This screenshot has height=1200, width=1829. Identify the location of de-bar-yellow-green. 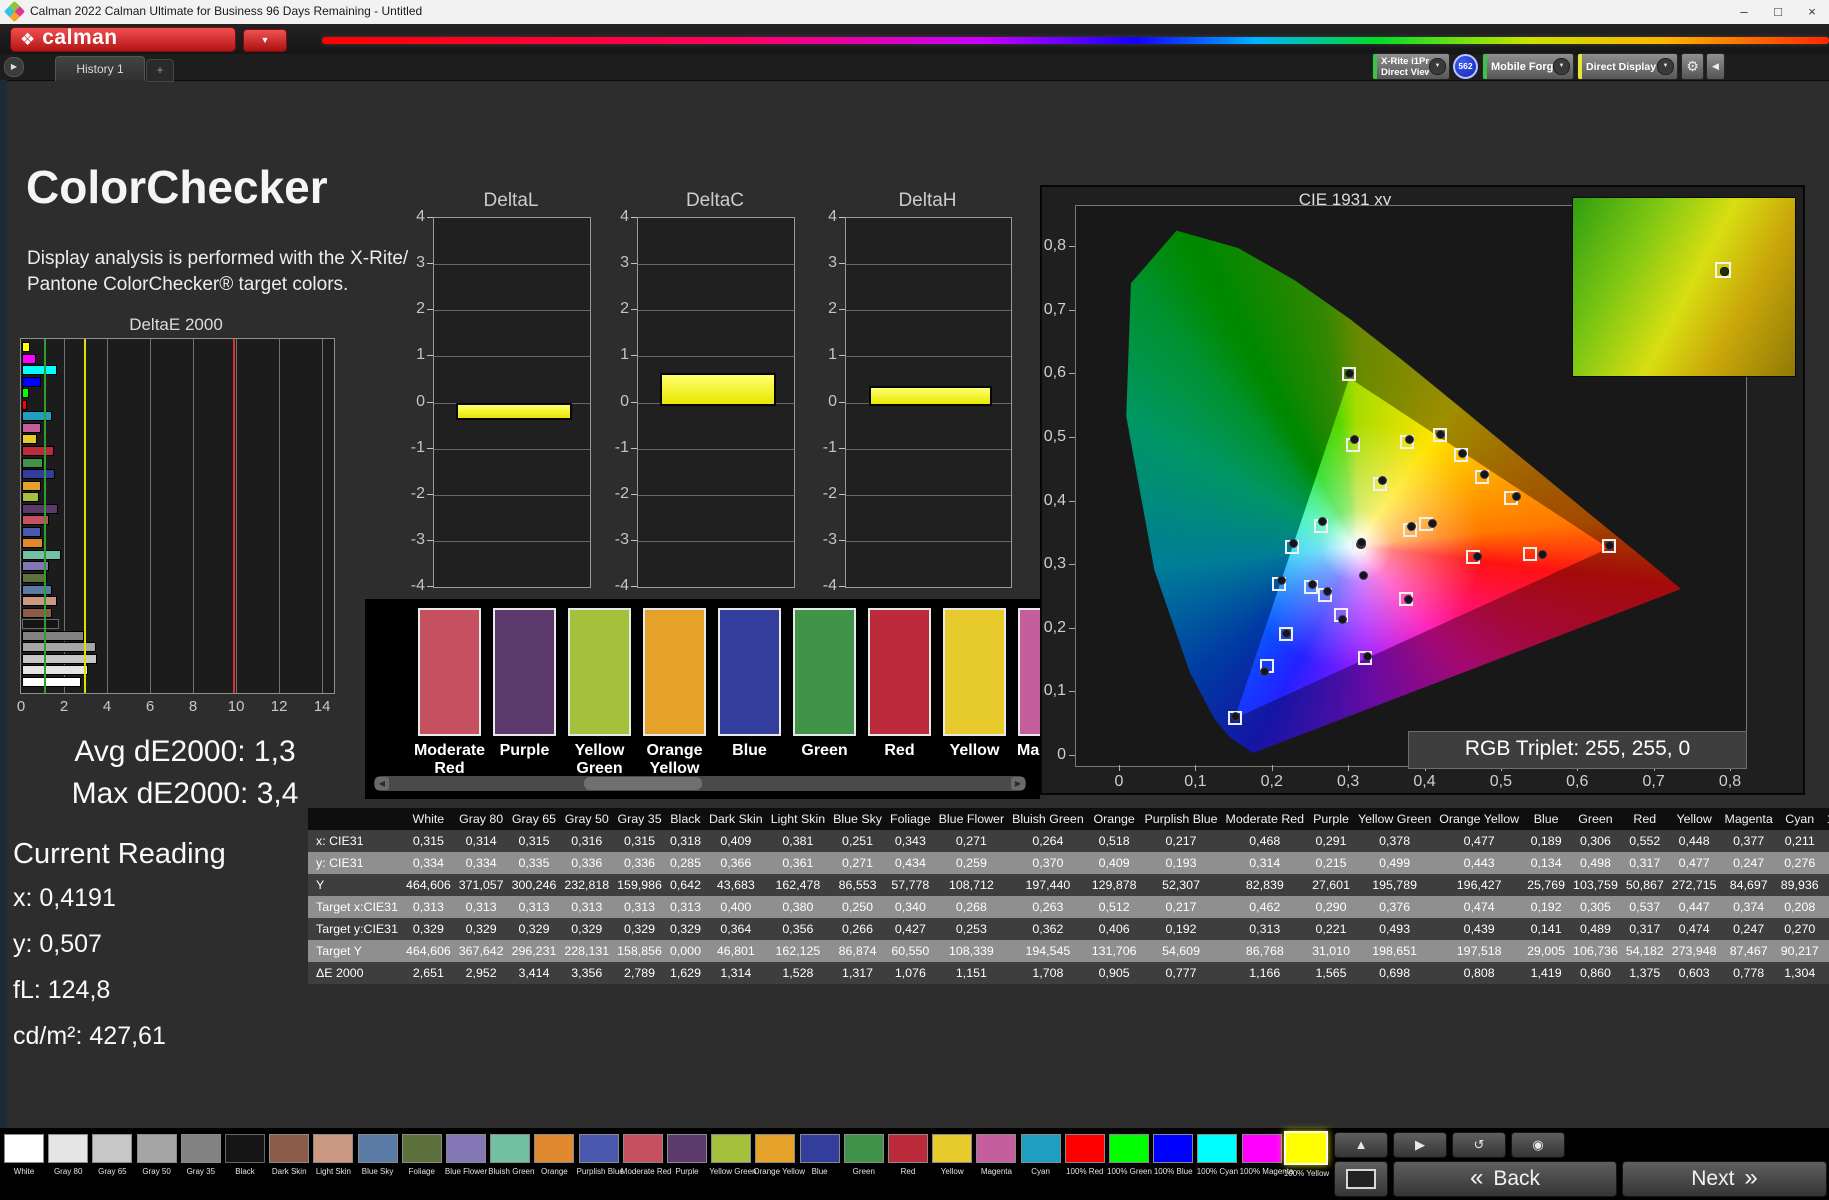
(30, 497).